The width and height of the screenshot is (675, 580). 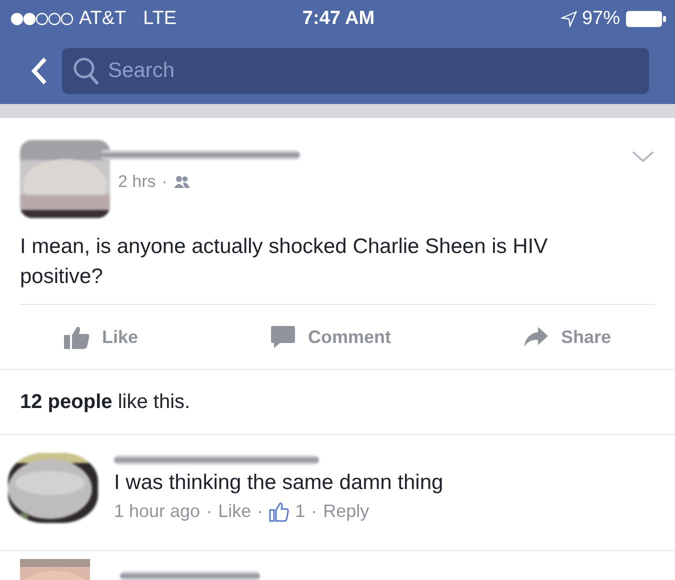 I want to click on search-field: Search, so click(x=355, y=71).